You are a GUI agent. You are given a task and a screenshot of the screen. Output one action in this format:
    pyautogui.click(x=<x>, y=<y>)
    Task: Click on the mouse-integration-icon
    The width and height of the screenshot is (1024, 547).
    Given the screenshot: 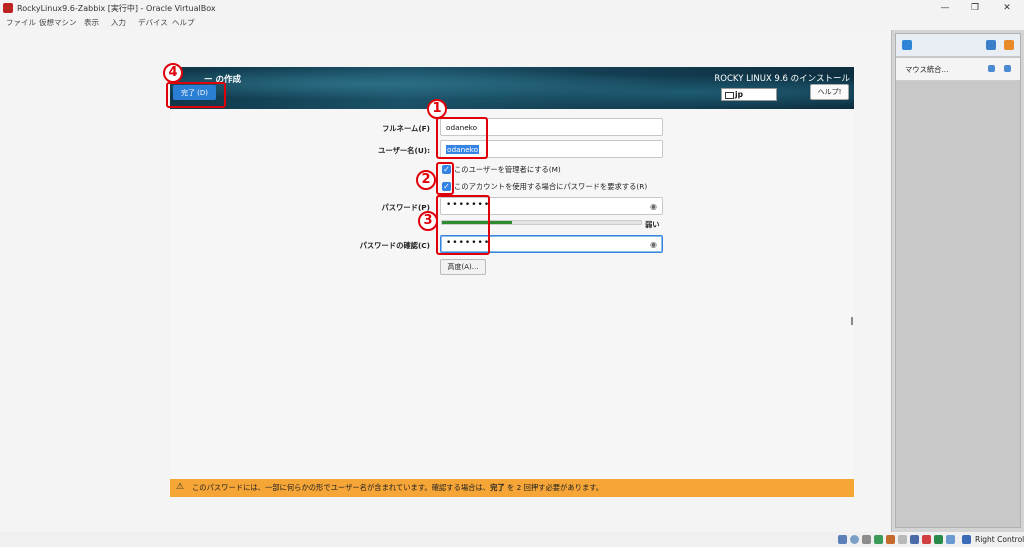 What is the action you would take?
    pyautogui.click(x=950, y=539)
    